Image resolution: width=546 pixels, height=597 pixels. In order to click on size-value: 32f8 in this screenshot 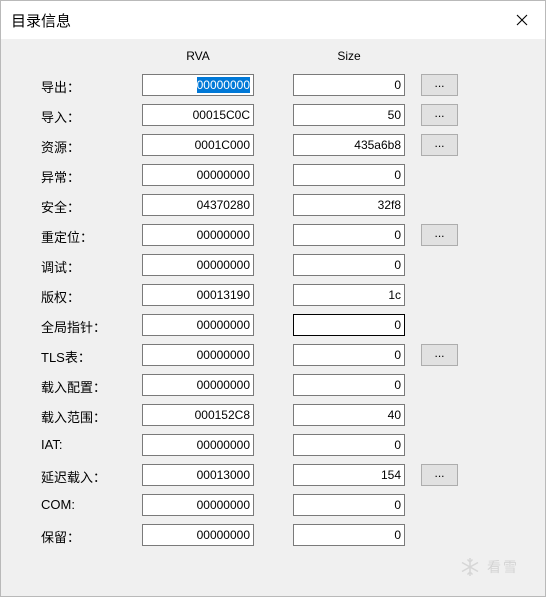, I will do `click(389, 205)`.